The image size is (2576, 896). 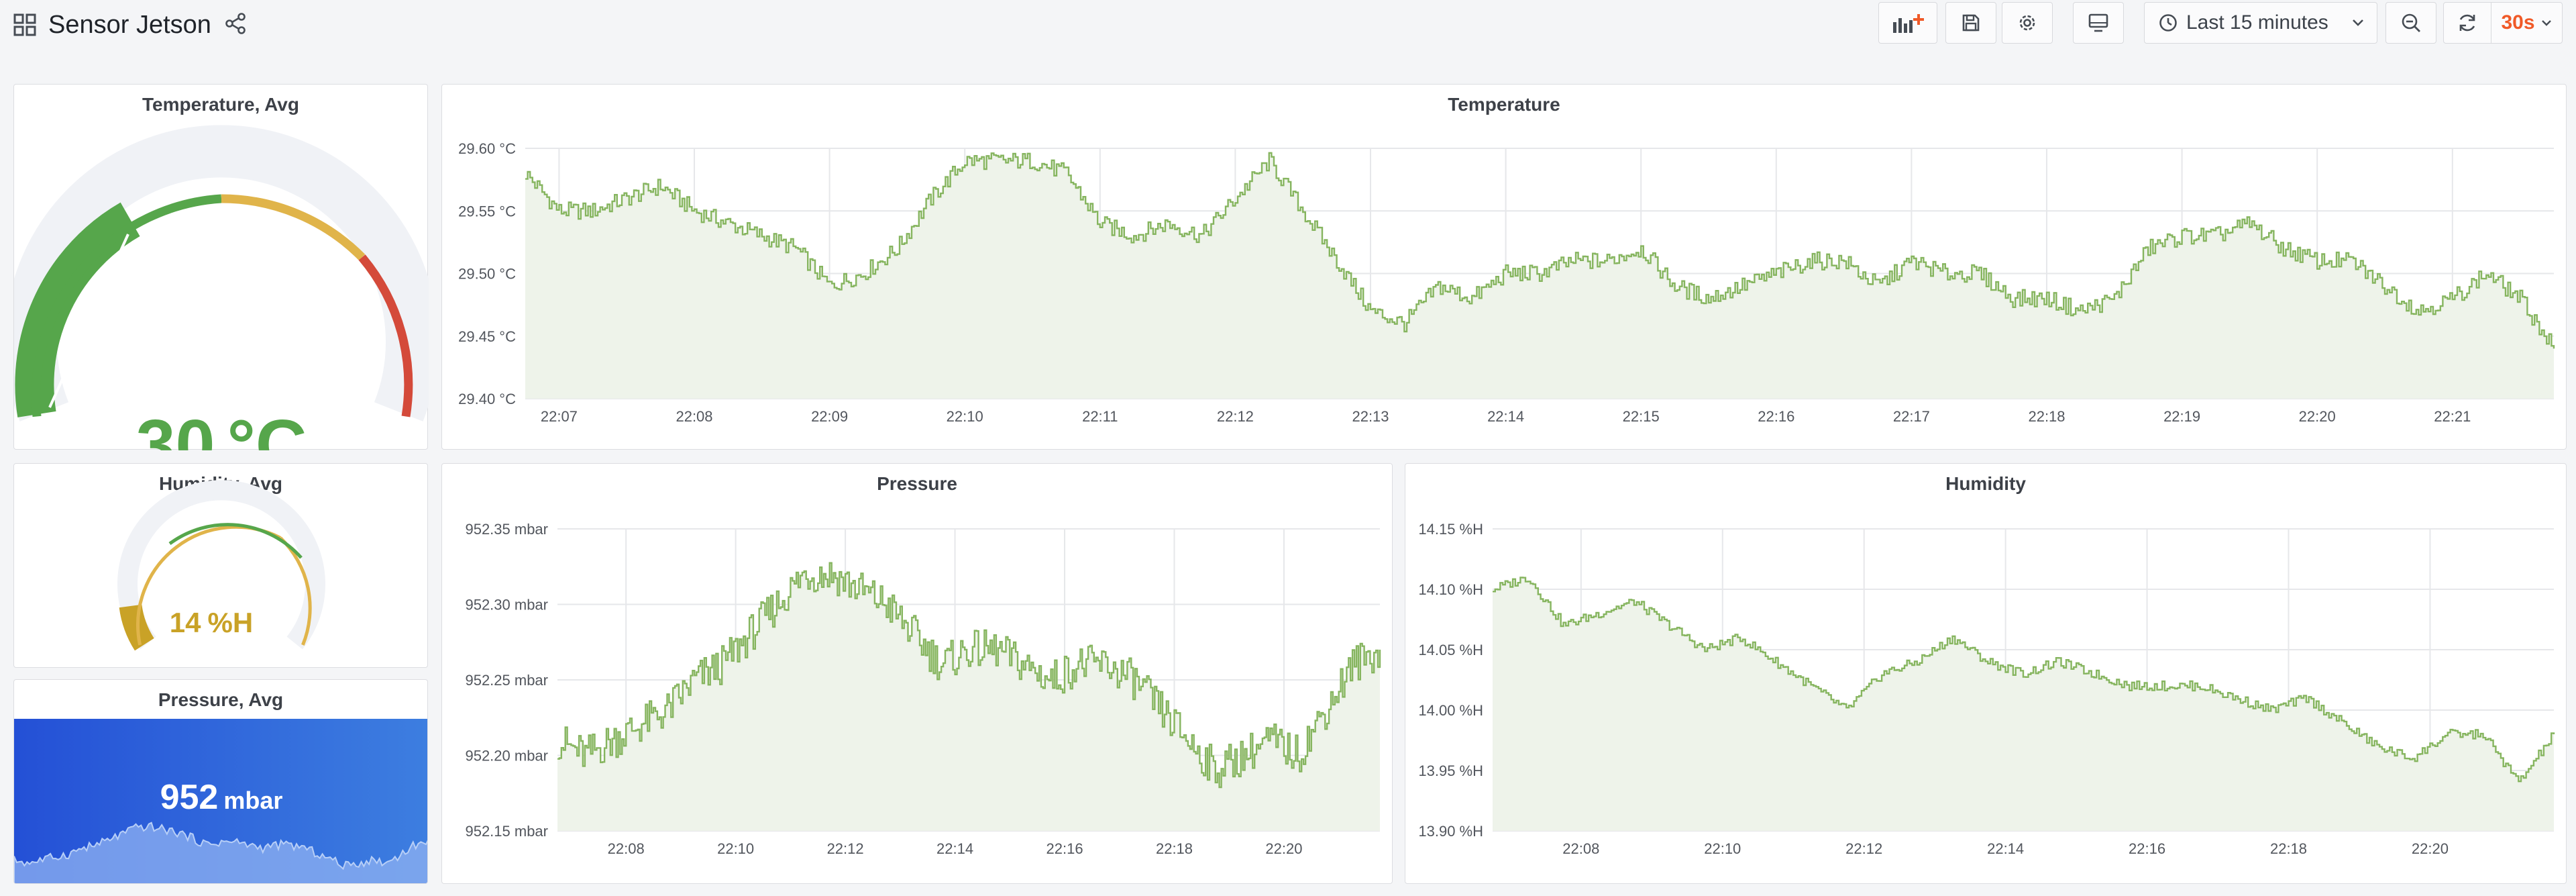 What do you see at coordinates (487, 211) in the screenshot?
I see `y-tick-label: 29.55 °C` at bounding box center [487, 211].